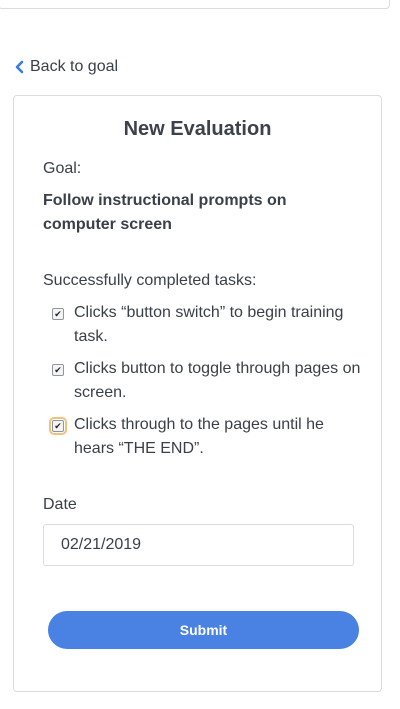 Image resolution: width=400 pixels, height=709 pixels. What do you see at coordinates (62, 168) in the screenshot?
I see `goal-label: Goal:` at bounding box center [62, 168].